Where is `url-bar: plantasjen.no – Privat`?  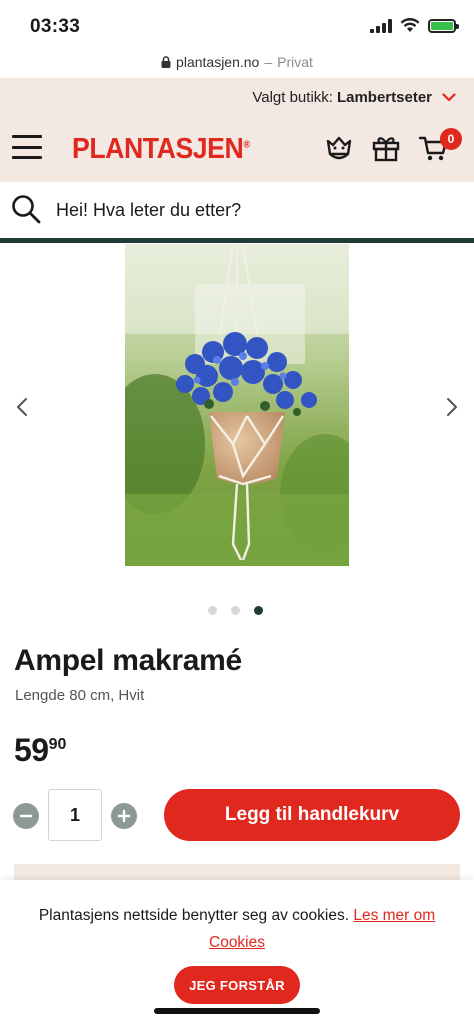
url-bar: plantasjen.no – Privat is located at coordinates (237, 62).